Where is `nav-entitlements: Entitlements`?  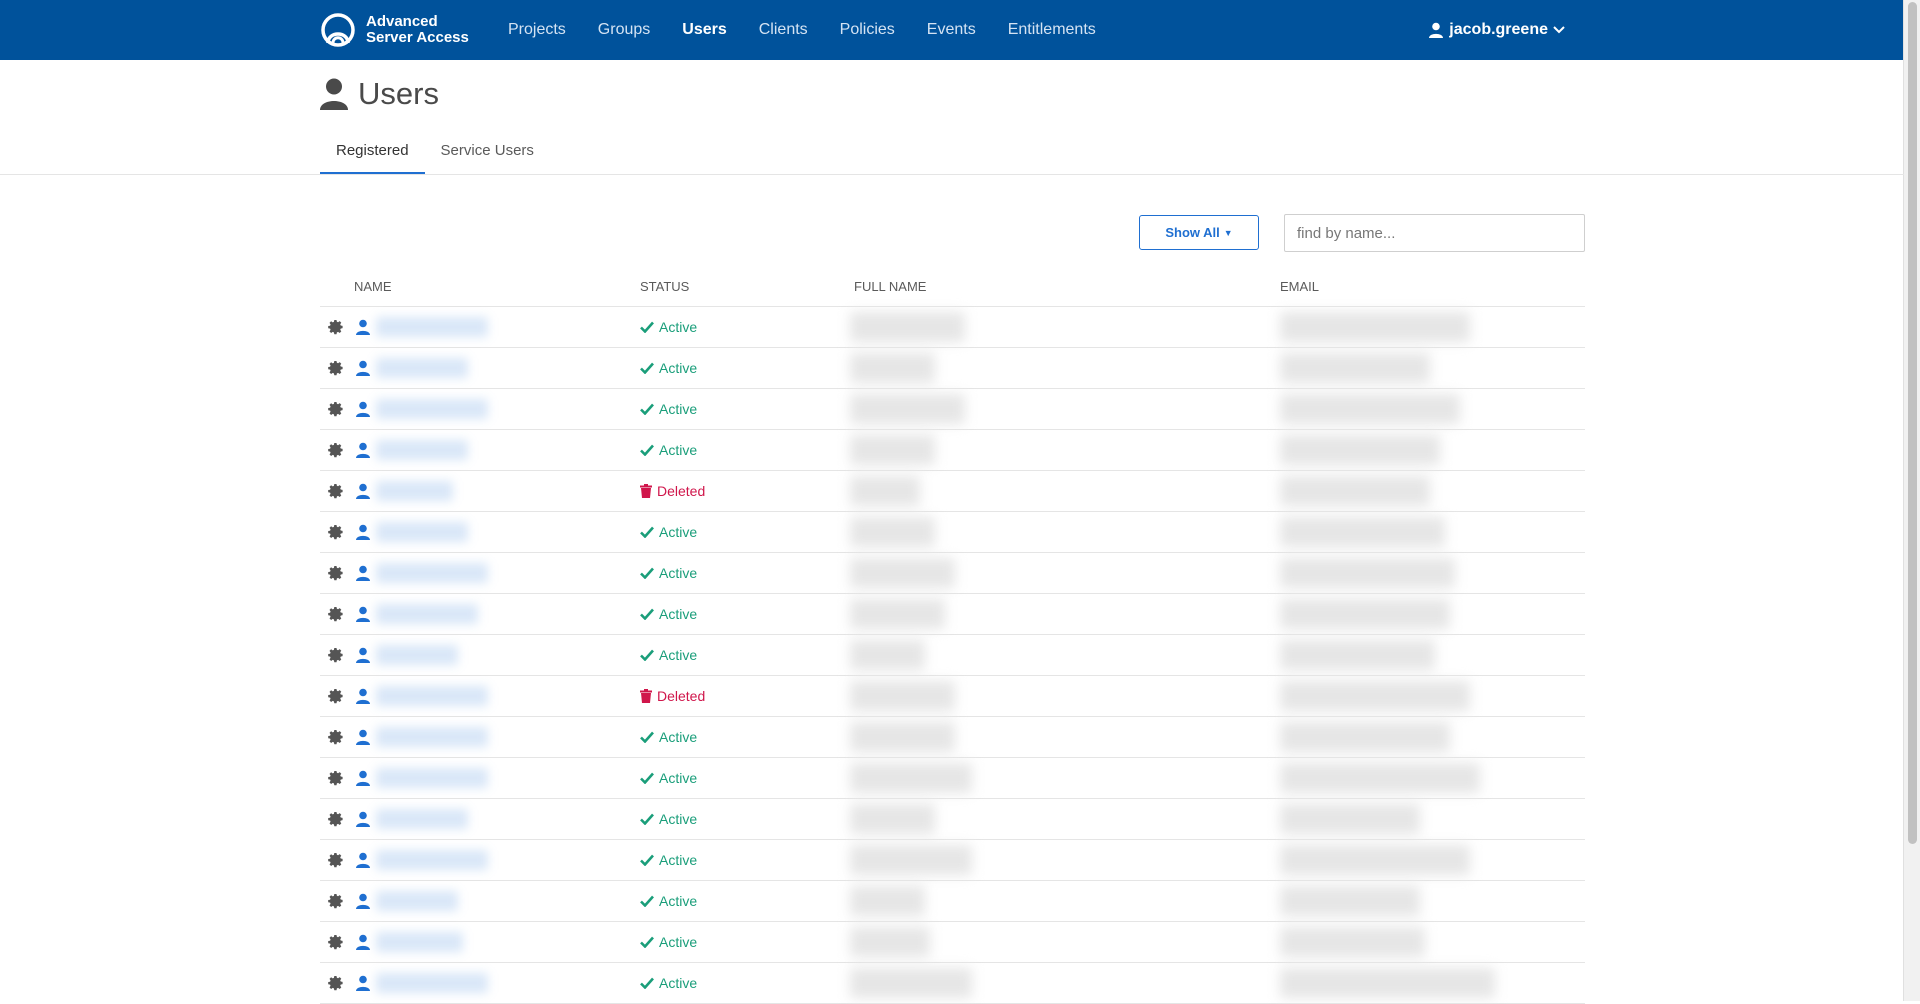 nav-entitlements: Entitlements is located at coordinates (1052, 30).